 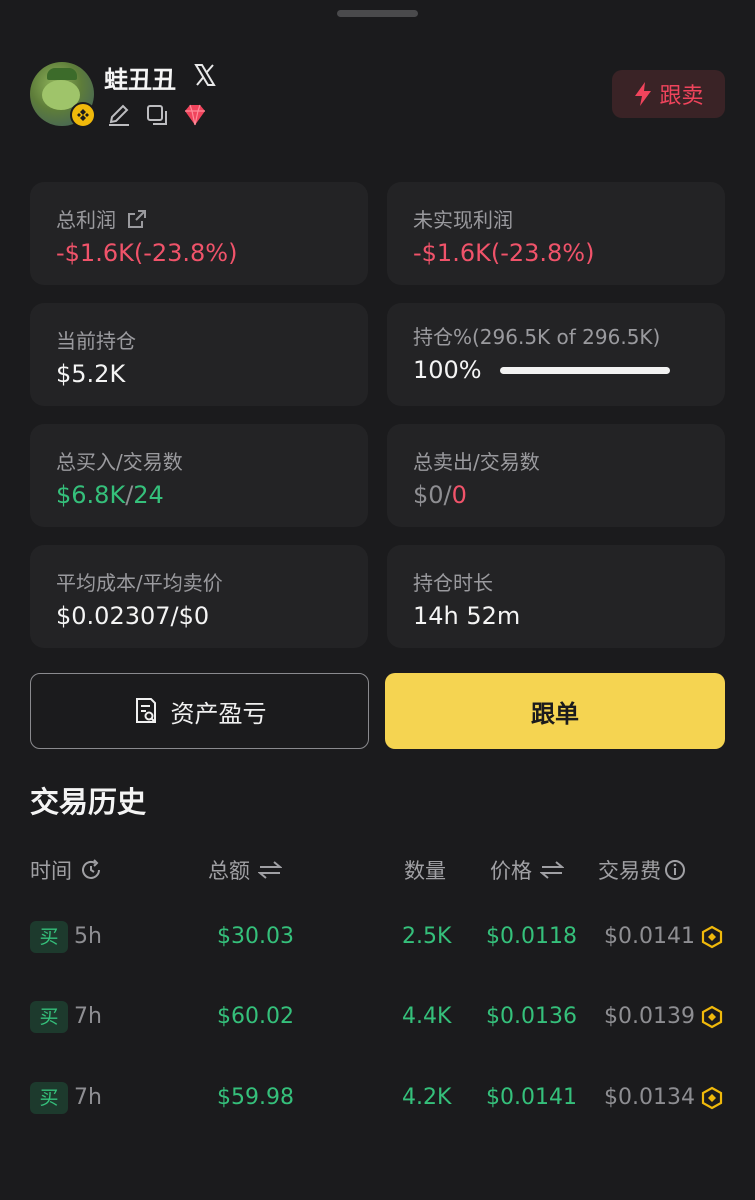 I want to click on total-sell-label: 总卖出/交易数, so click(x=476, y=462).